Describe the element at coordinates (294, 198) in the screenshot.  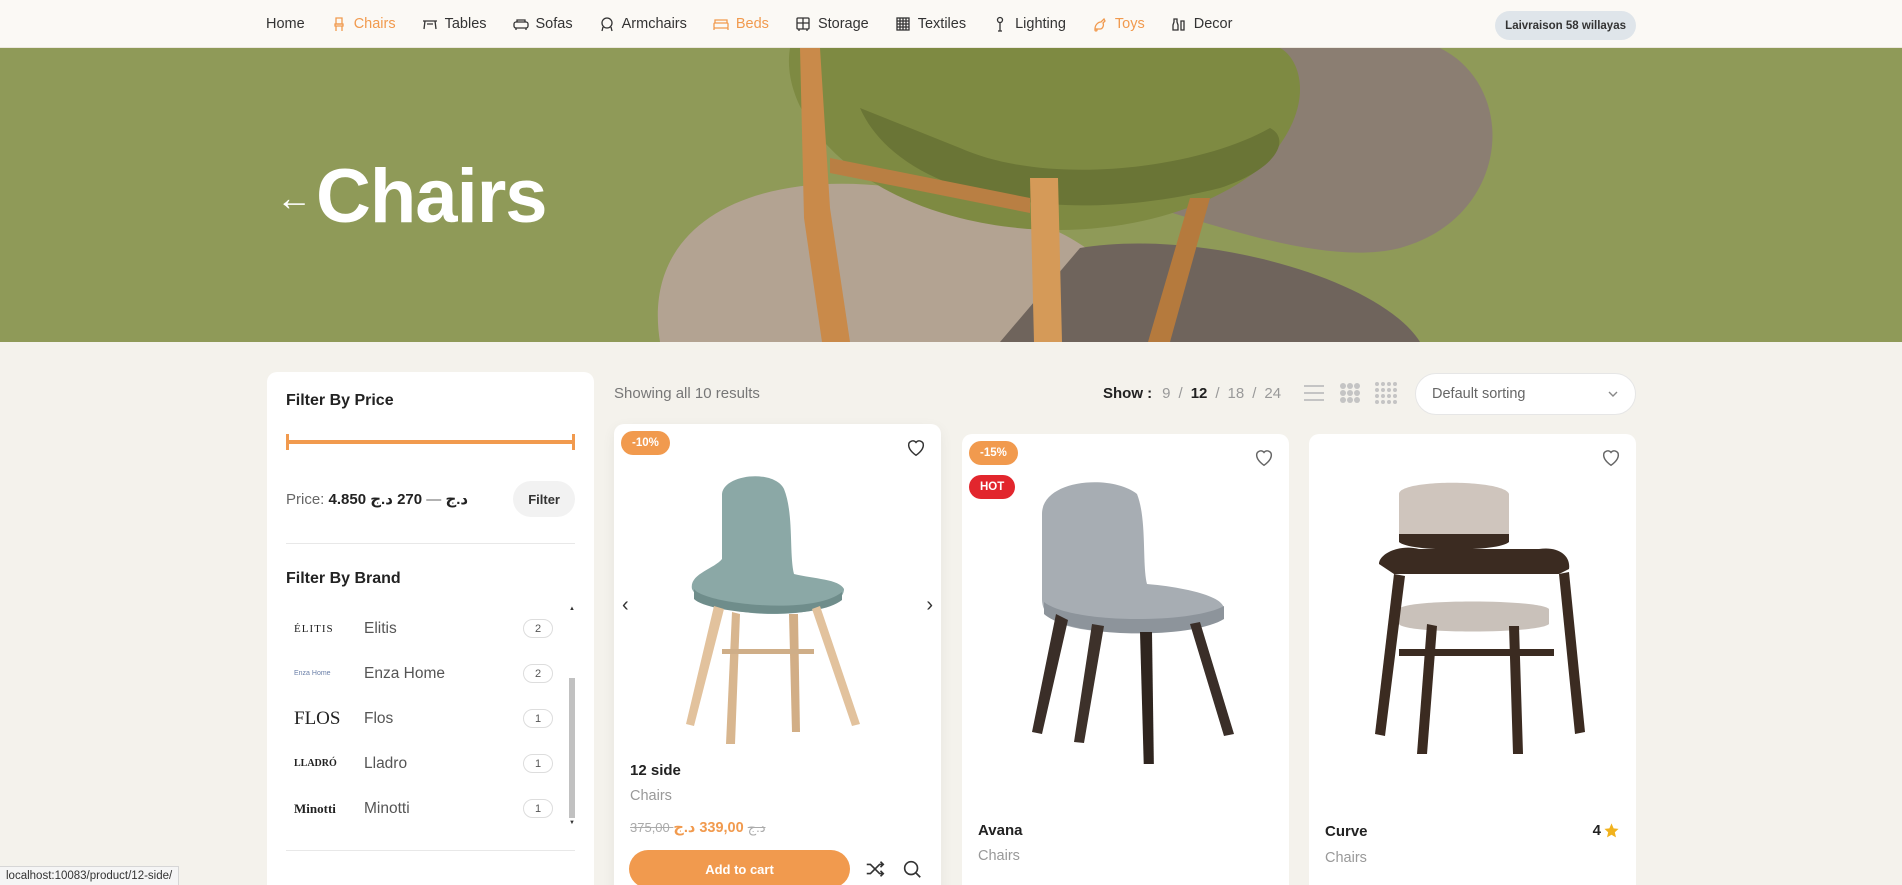
I see `back-arrow-icon: ←` at that location.